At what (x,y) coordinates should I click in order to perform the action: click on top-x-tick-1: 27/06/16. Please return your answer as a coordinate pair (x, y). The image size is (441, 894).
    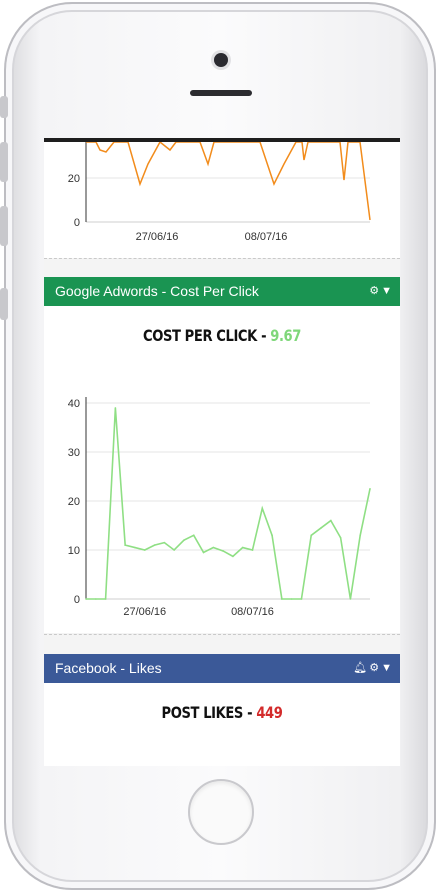
    Looking at the image, I should click on (157, 237).